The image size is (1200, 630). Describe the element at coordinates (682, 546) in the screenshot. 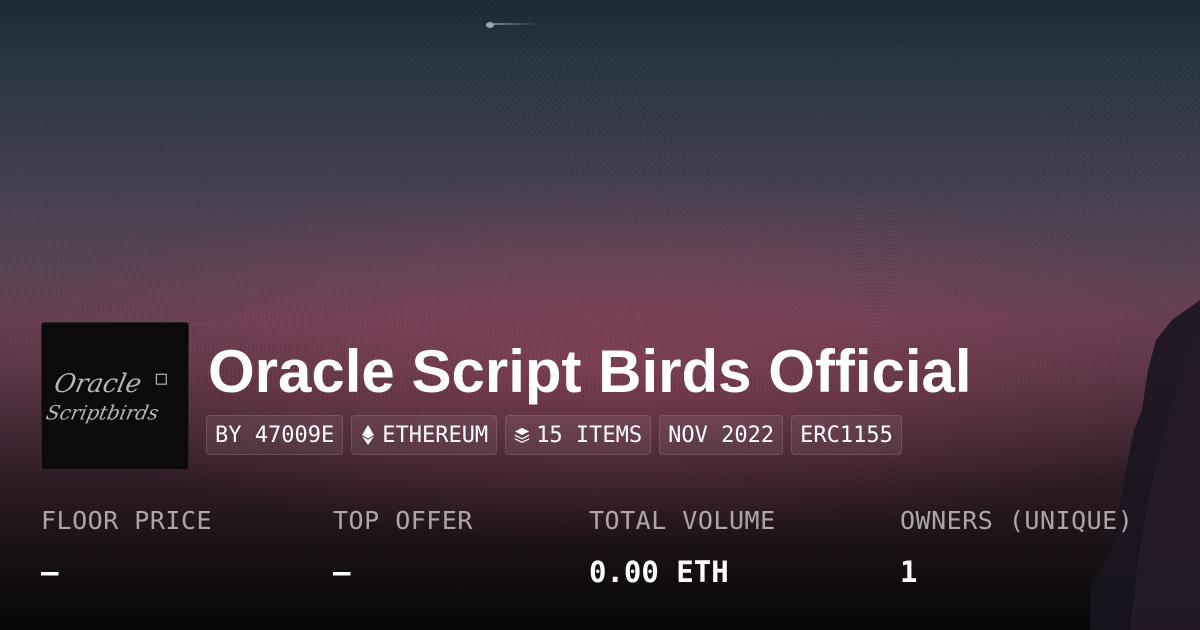

I see `stat-total-volume: TOTAL VOLUME 0.00 ETH` at that location.